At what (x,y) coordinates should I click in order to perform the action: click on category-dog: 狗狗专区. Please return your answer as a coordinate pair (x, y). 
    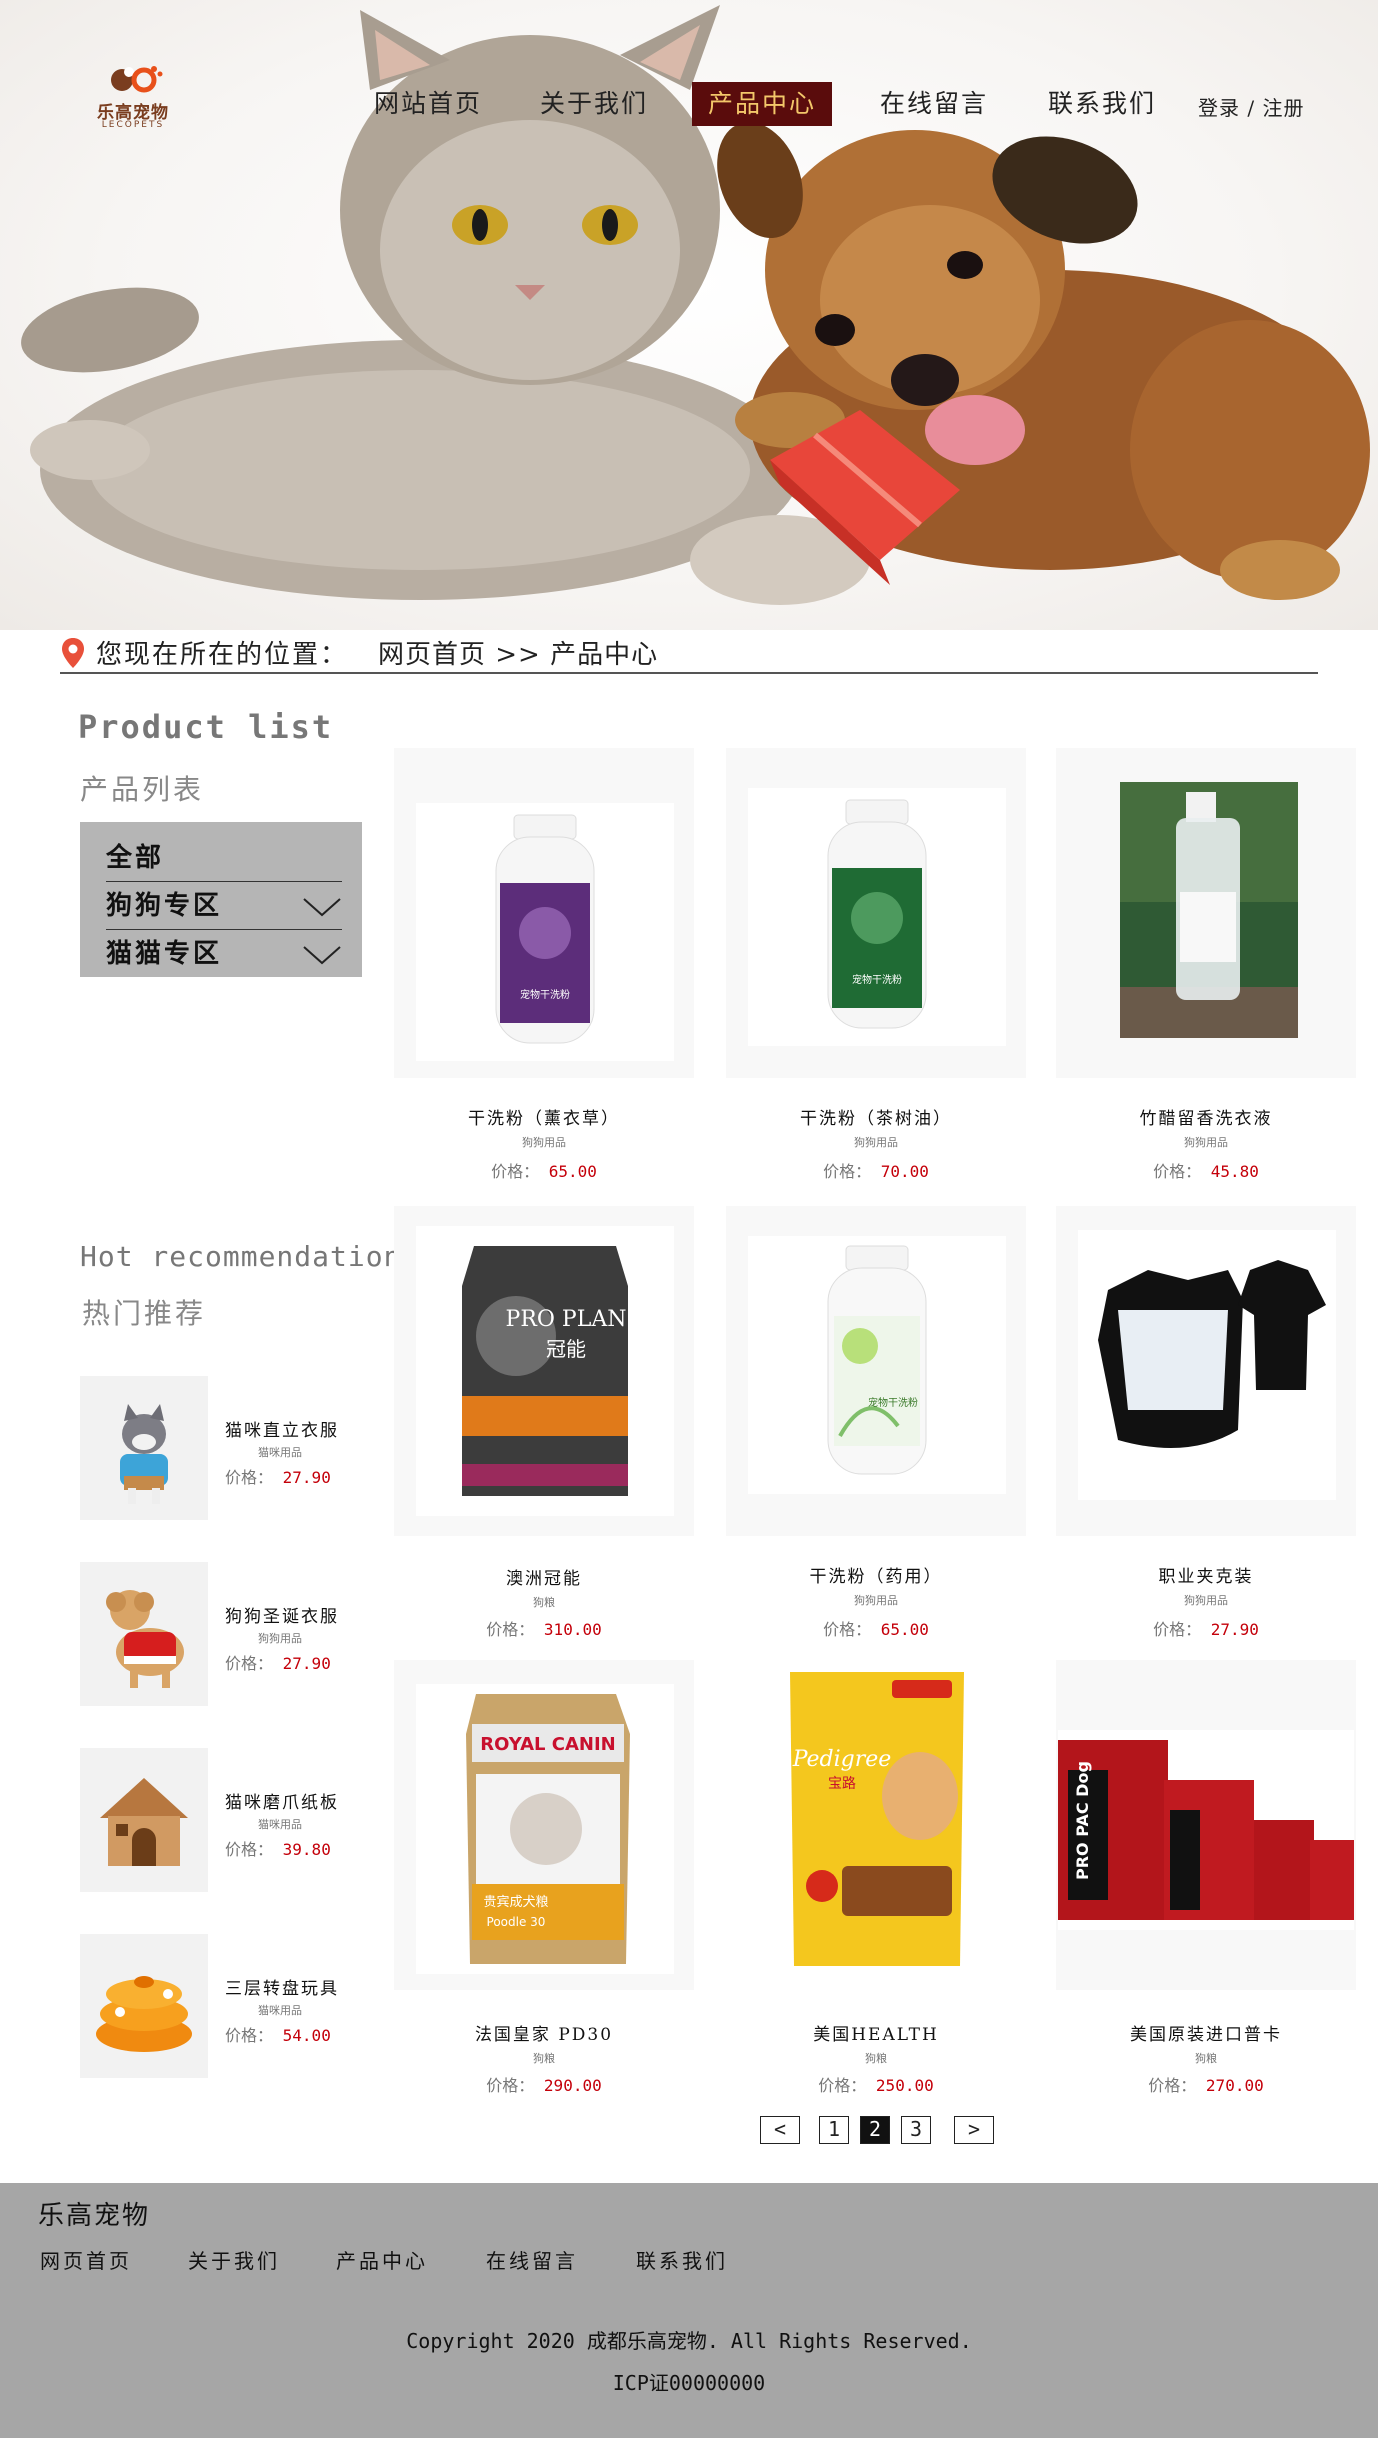
    Looking at the image, I should click on (224, 906).